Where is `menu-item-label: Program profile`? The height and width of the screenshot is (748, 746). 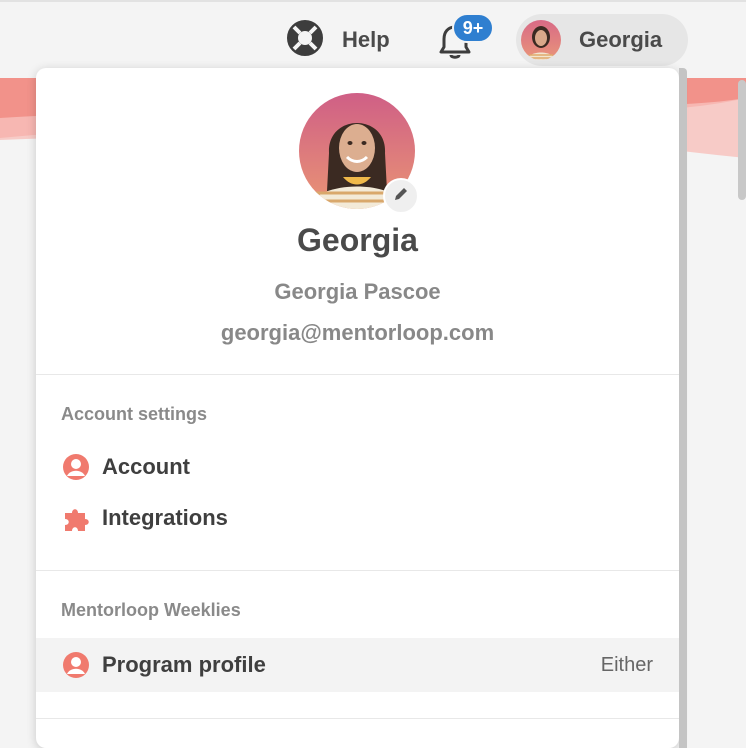
menu-item-label: Program profile is located at coordinates (184, 664).